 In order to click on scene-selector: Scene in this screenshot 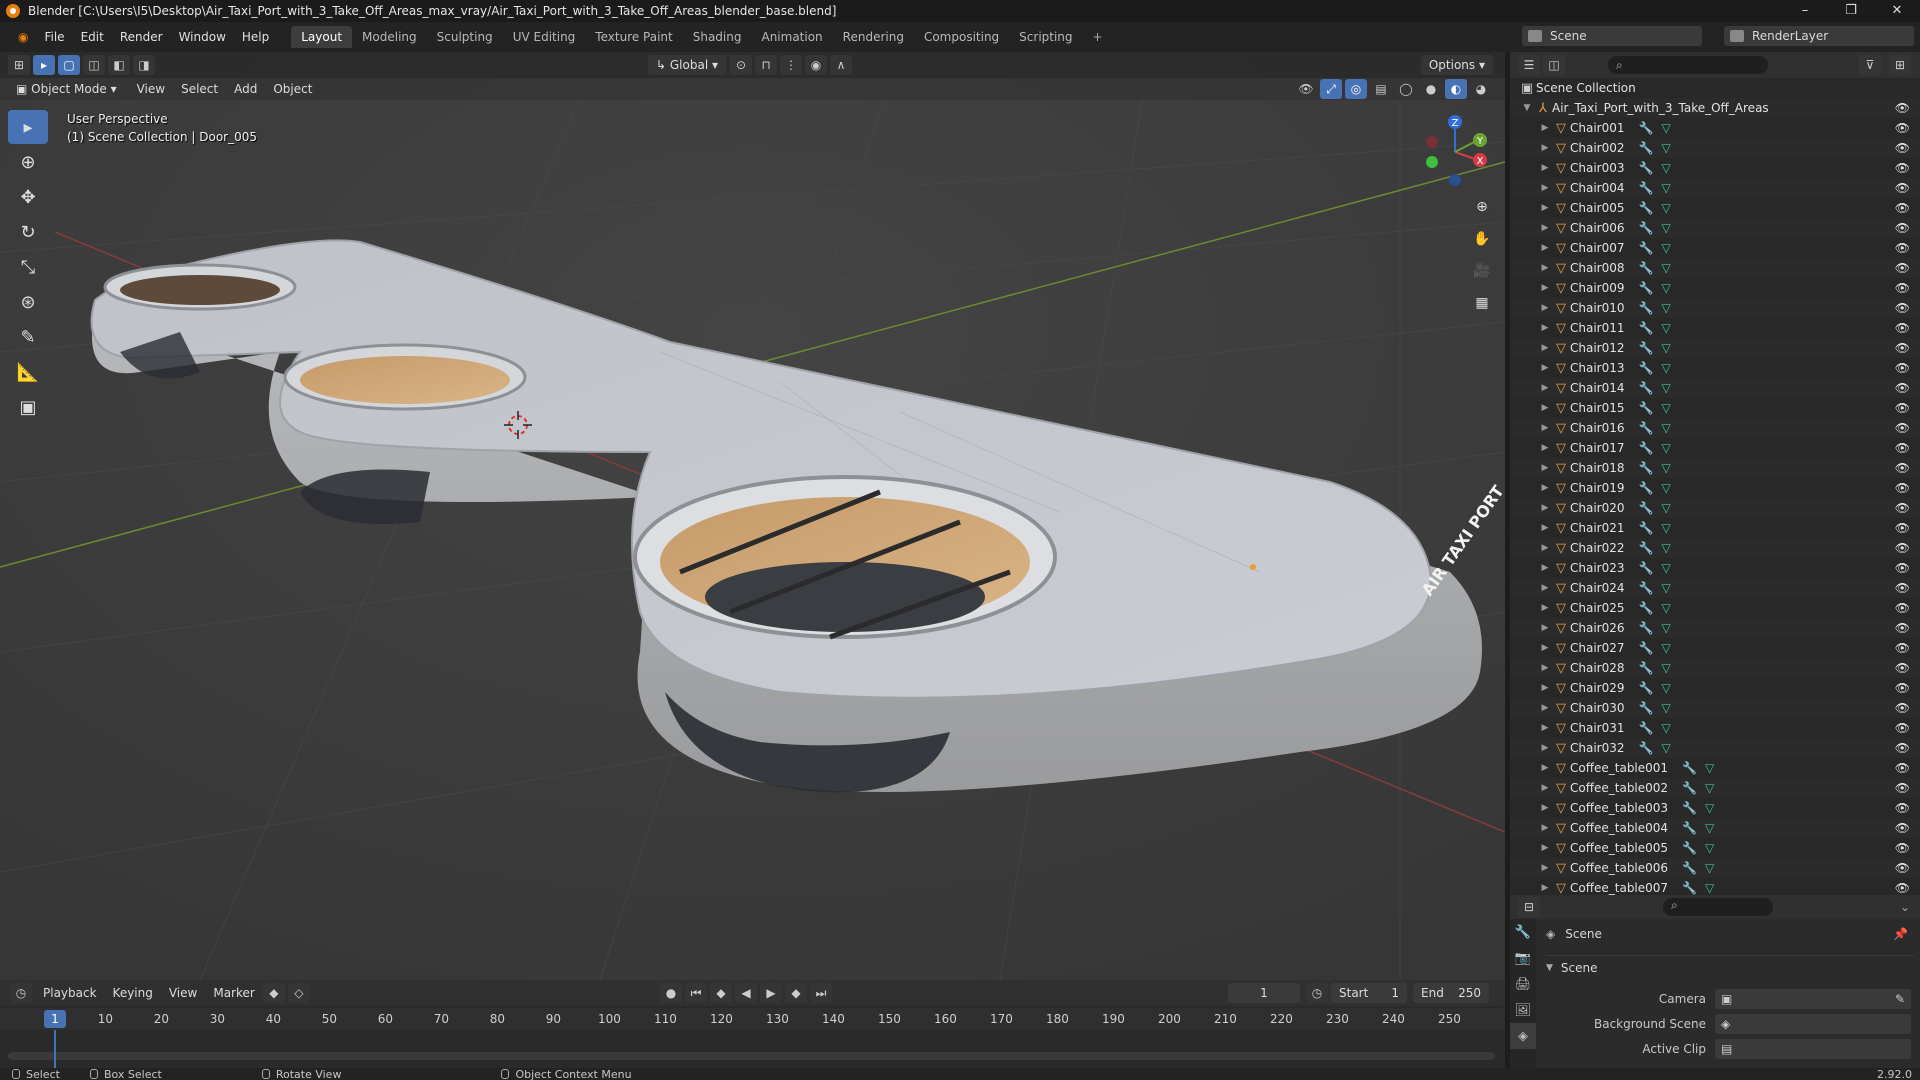, I will do `click(1612, 36)`.